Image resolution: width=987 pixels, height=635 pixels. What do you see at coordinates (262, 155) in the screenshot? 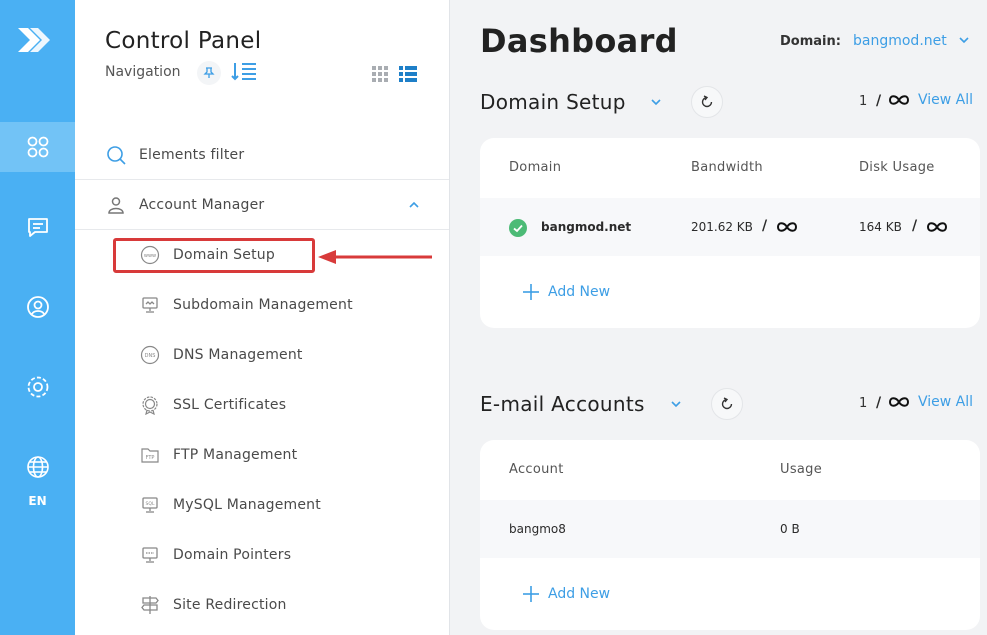
I see `elements-filter: Elements filter` at bounding box center [262, 155].